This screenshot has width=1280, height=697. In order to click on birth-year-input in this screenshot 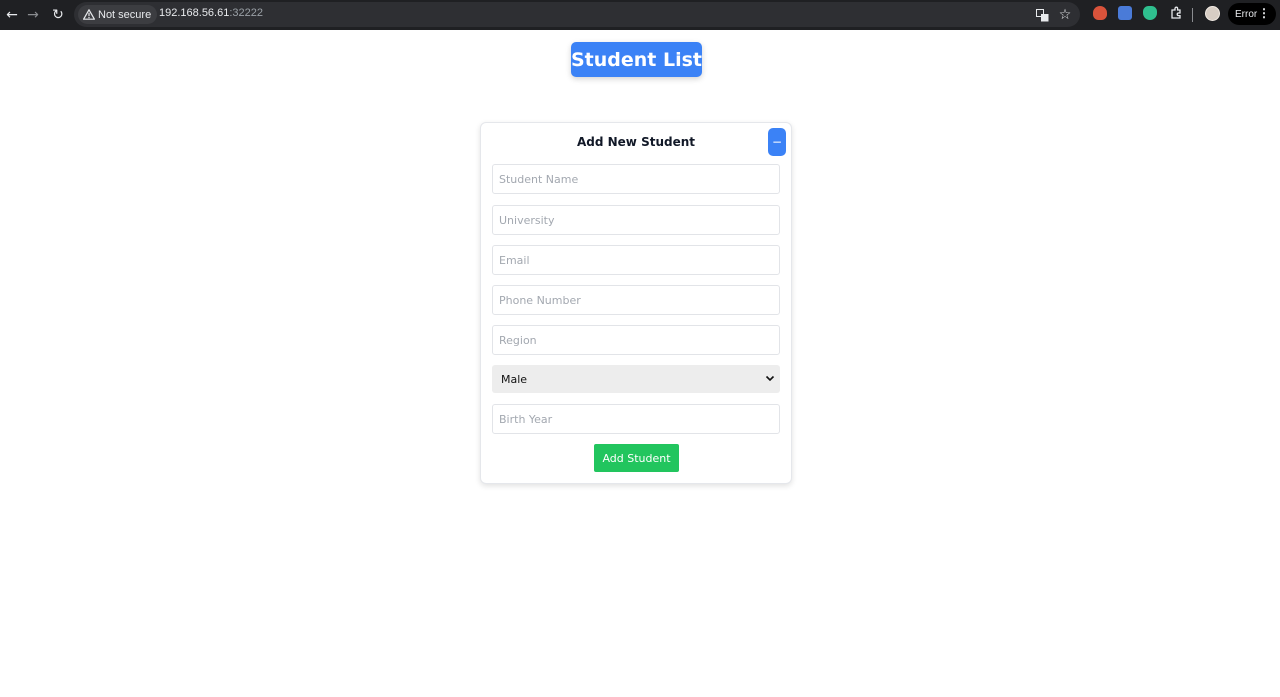, I will do `click(636, 419)`.